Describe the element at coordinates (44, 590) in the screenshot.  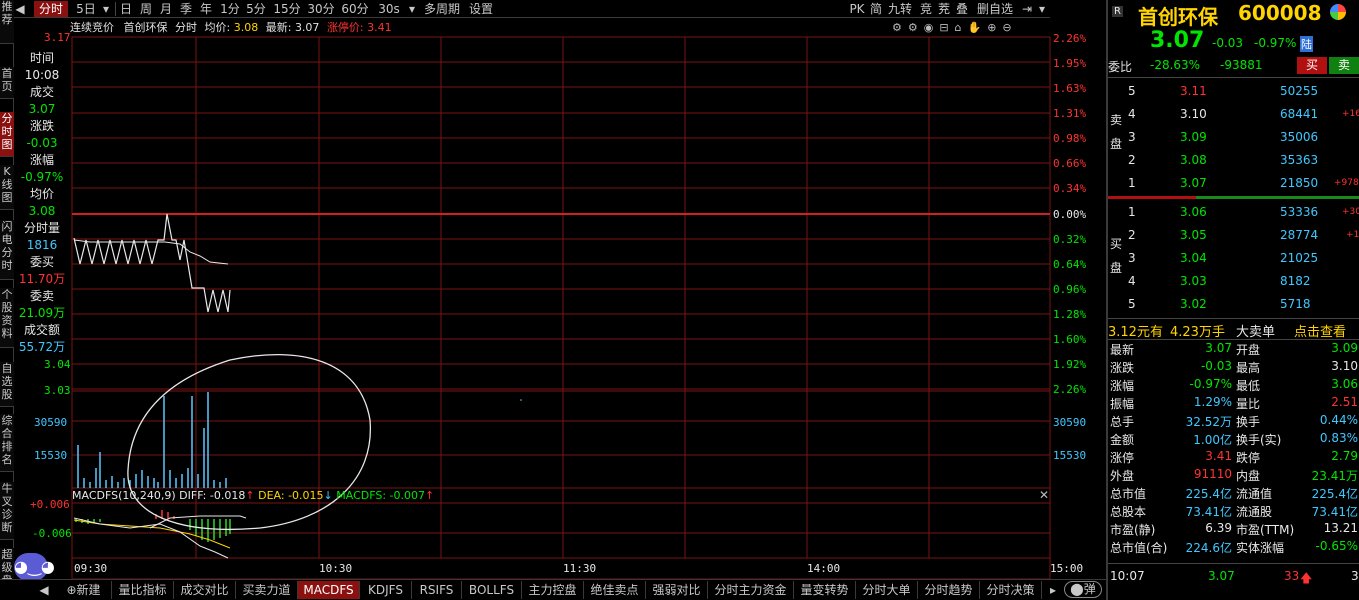
I see `bottom-left-arrow-icon: ◀` at that location.